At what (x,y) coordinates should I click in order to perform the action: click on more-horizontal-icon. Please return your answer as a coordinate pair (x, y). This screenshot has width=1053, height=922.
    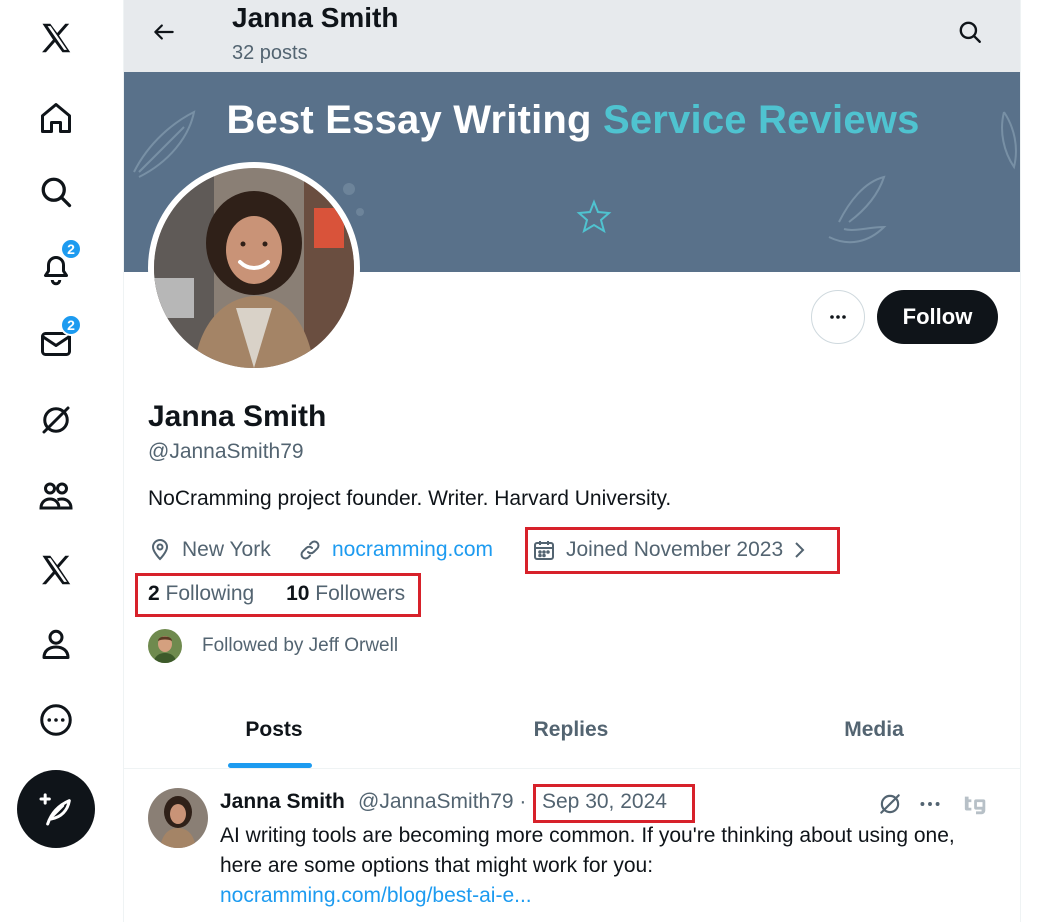
    Looking at the image, I should click on (838, 317).